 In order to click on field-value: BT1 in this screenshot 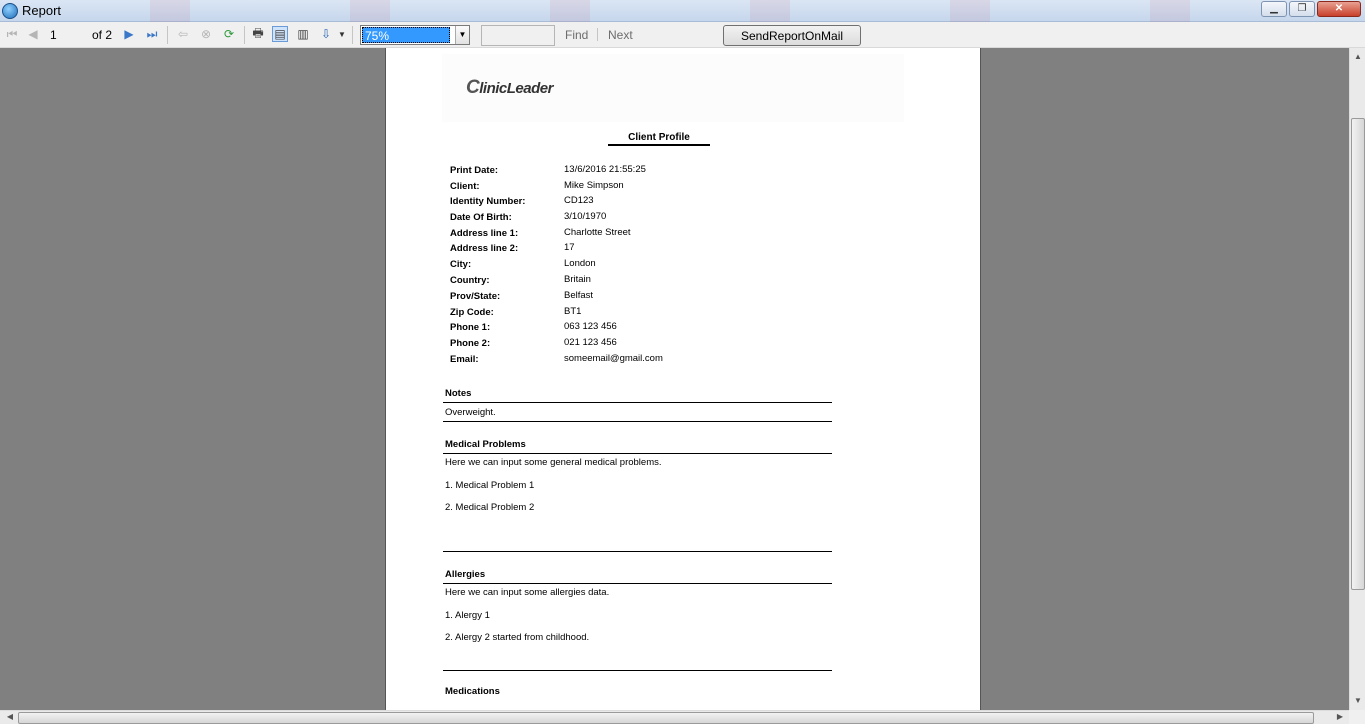, I will do `click(573, 311)`.